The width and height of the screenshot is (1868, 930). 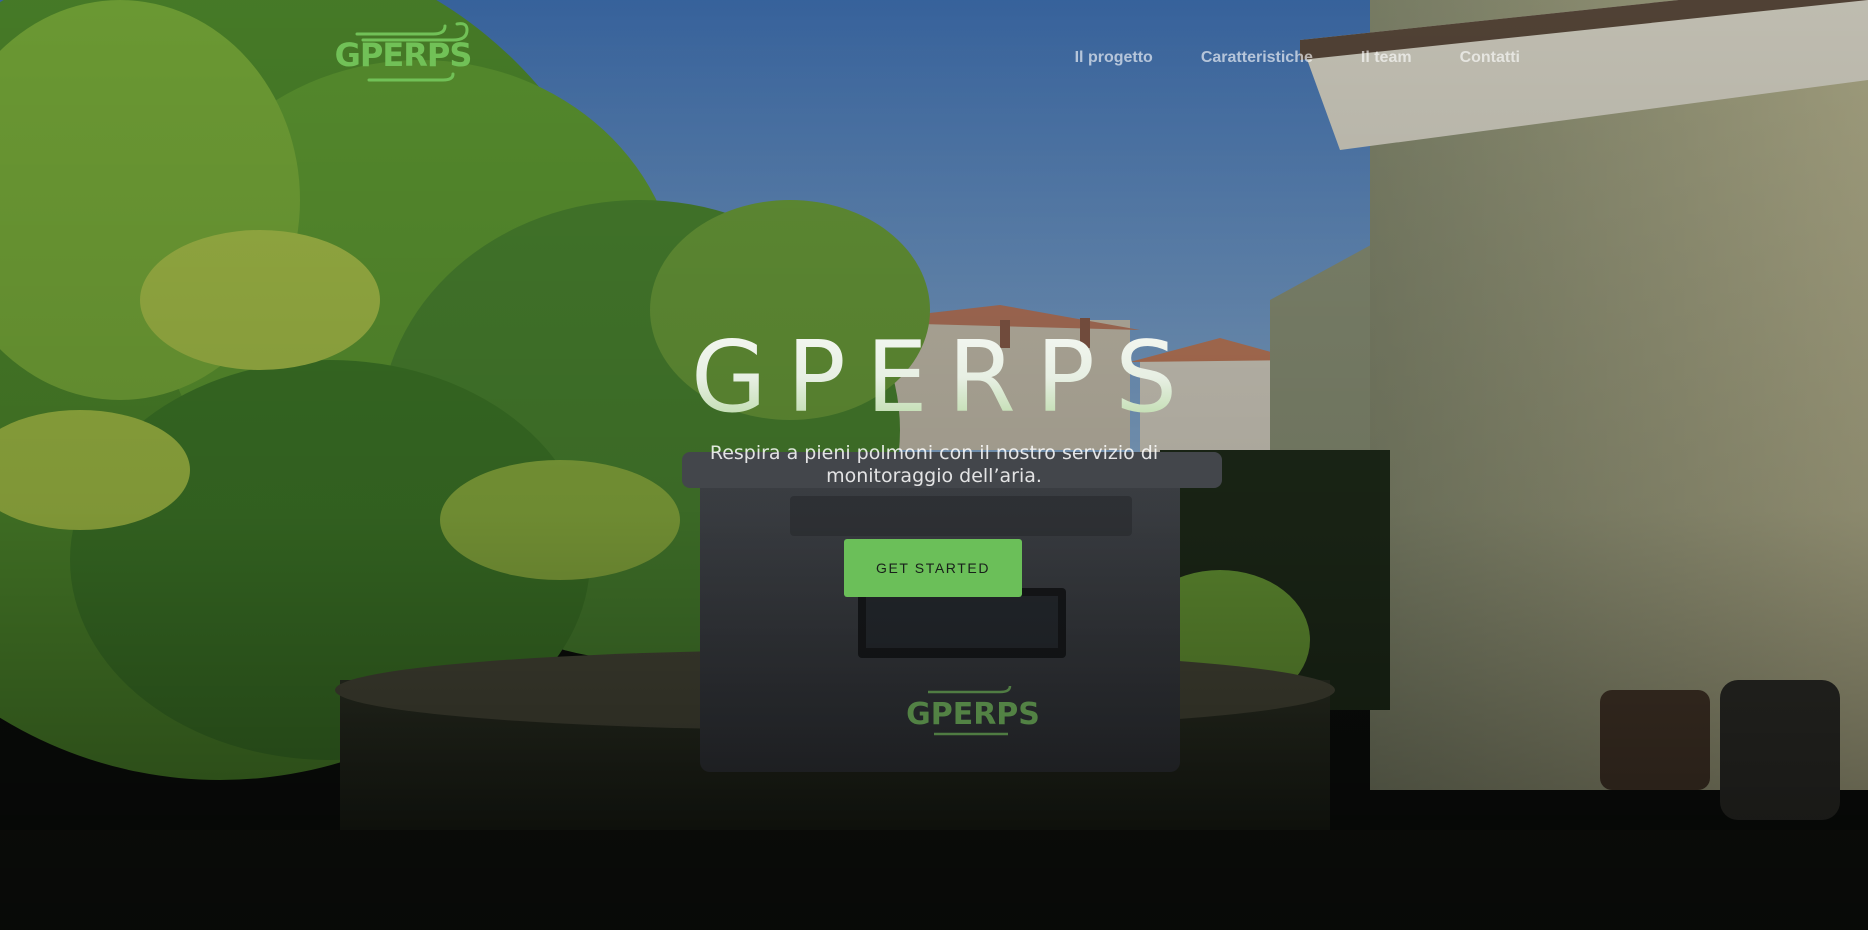 What do you see at coordinates (1386, 58) in the screenshot?
I see `nav-item-il-team: Il team` at bounding box center [1386, 58].